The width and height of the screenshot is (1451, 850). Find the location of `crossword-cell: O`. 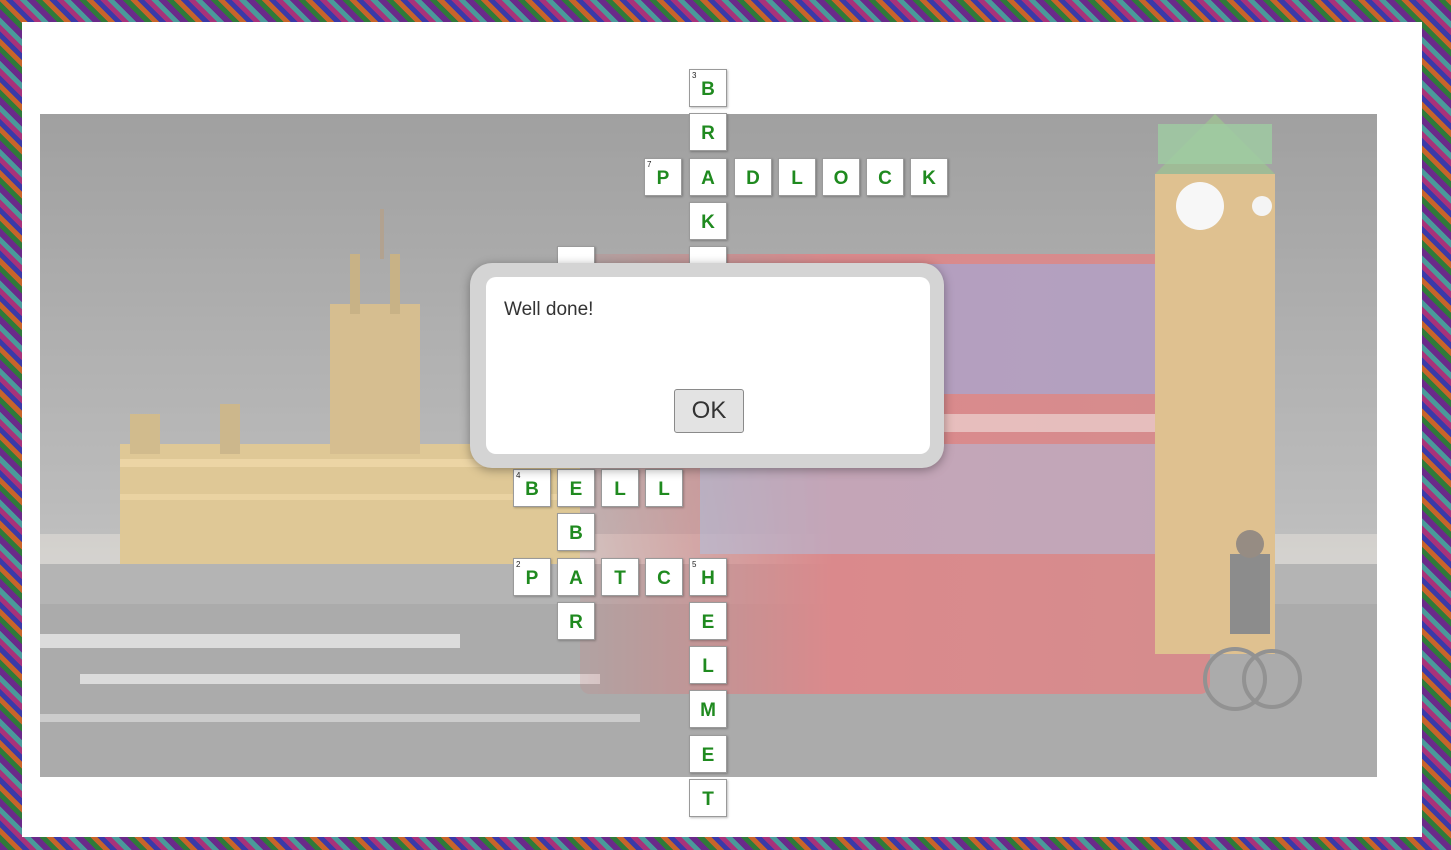

crossword-cell: O is located at coordinates (841, 177).